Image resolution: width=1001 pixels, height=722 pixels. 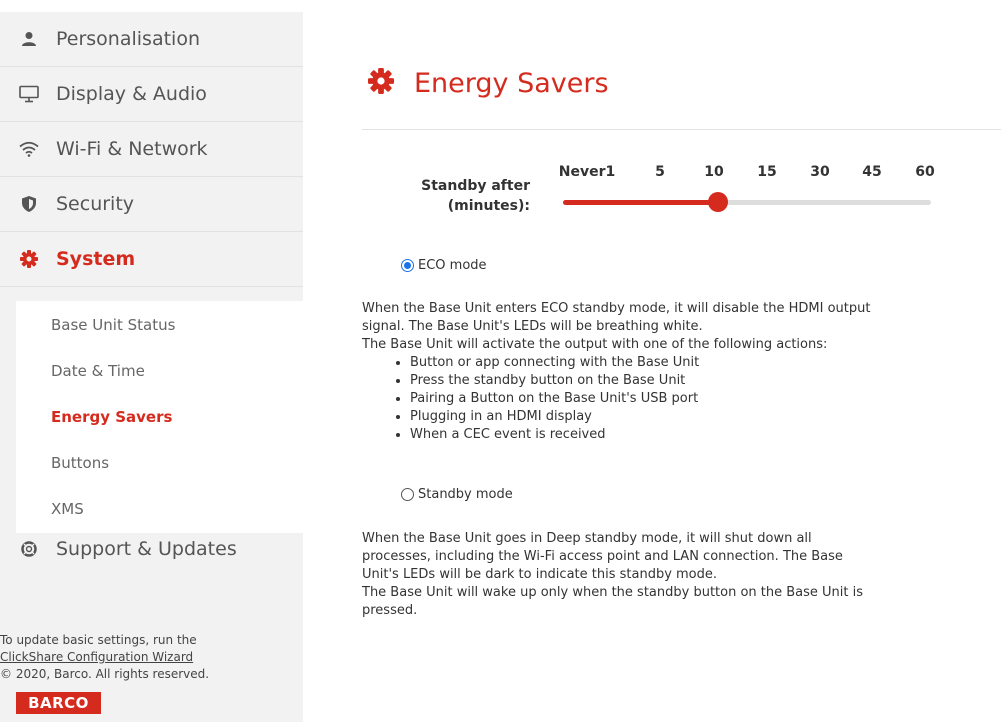 What do you see at coordinates (95, 204) in the screenshot?
I see `sidebar-item-label: Security` at bounding box center [95, 204].